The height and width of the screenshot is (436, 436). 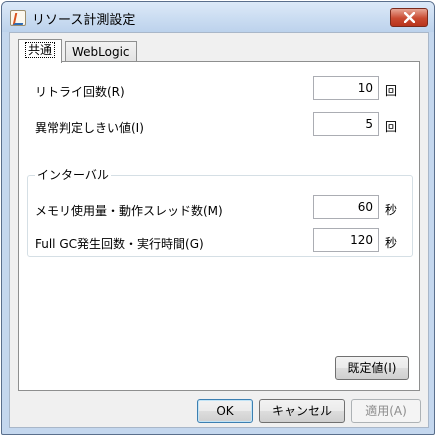 I want to click on retry-count-label: リトライ回数(R), so click(x=80, y=92).